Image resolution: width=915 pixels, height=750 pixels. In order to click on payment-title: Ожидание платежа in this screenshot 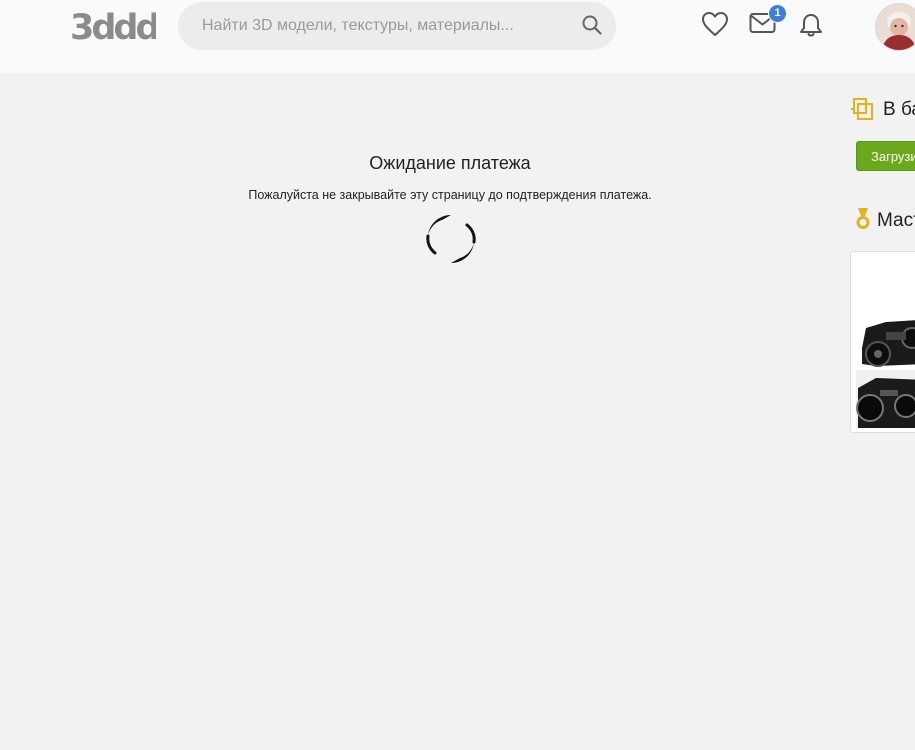, I will do `click(450, 163)`.